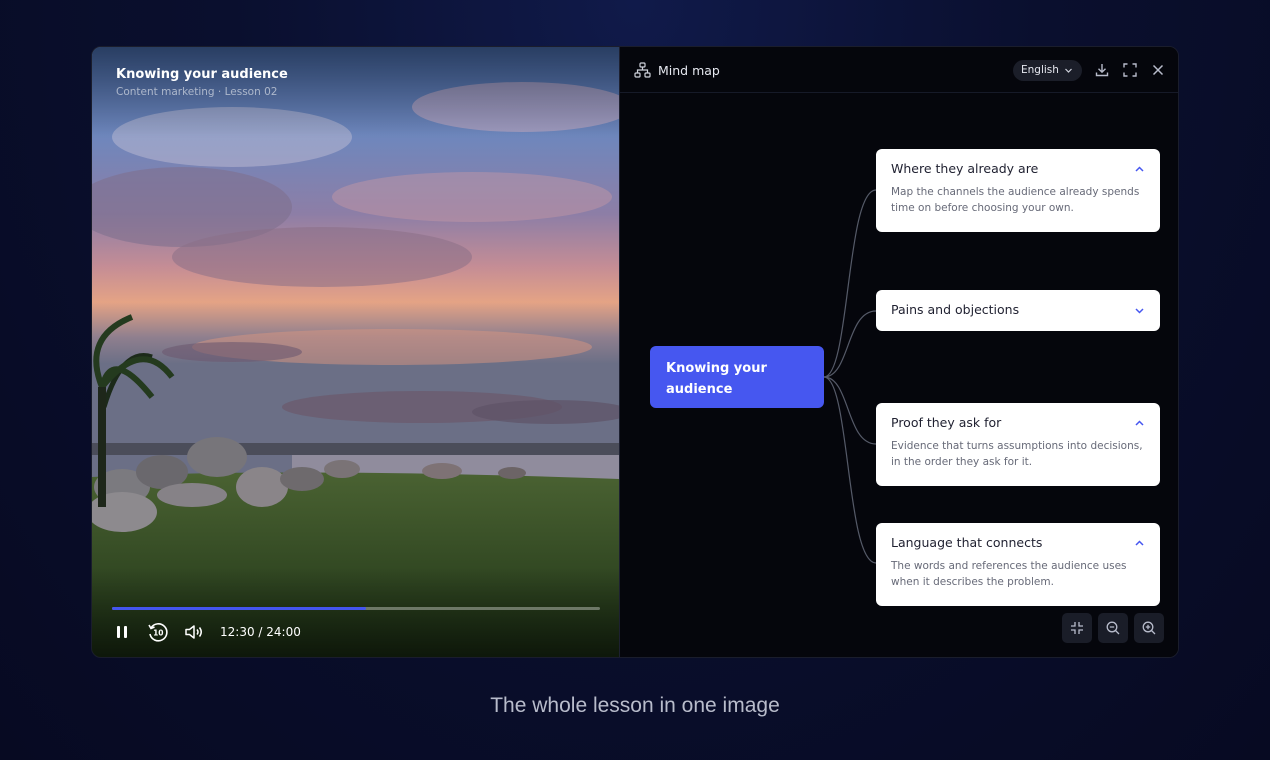 The width and height of the screenshot is (1270, 760). Describe the element at coordinates (635, 705) in the screenshot. I see `tagline: The whole lesson in one image` at that location.